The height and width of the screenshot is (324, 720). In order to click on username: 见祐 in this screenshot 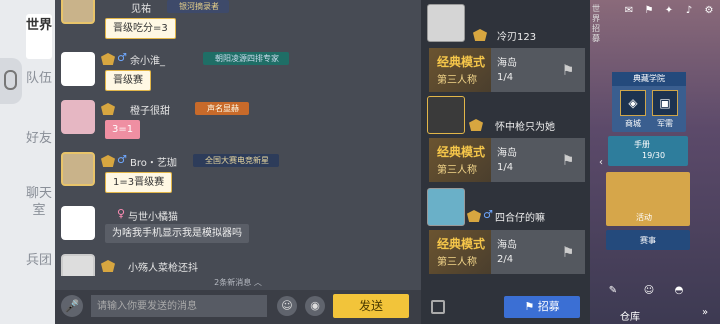, I will do `click(141, 7)`.